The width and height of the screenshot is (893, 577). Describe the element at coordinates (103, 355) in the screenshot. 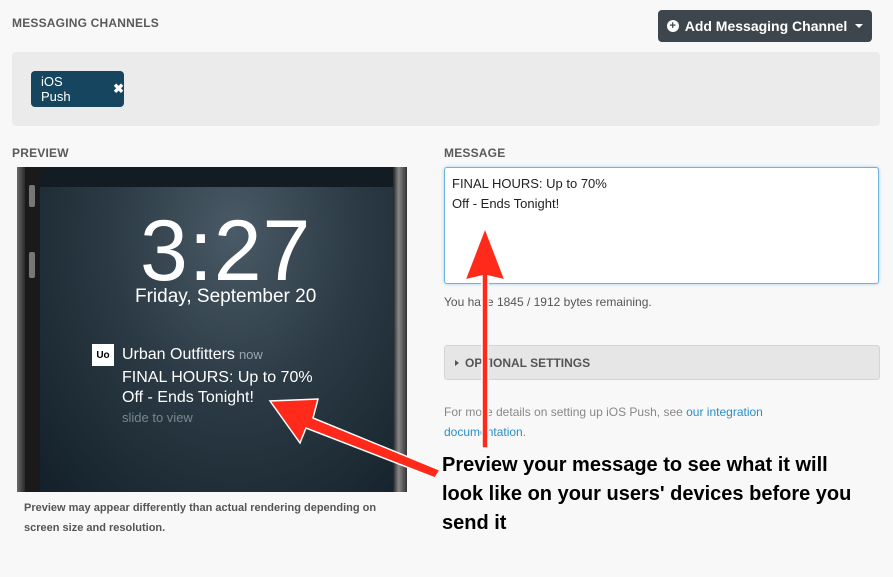

I see `app-logo-icon: Uo` at that location.